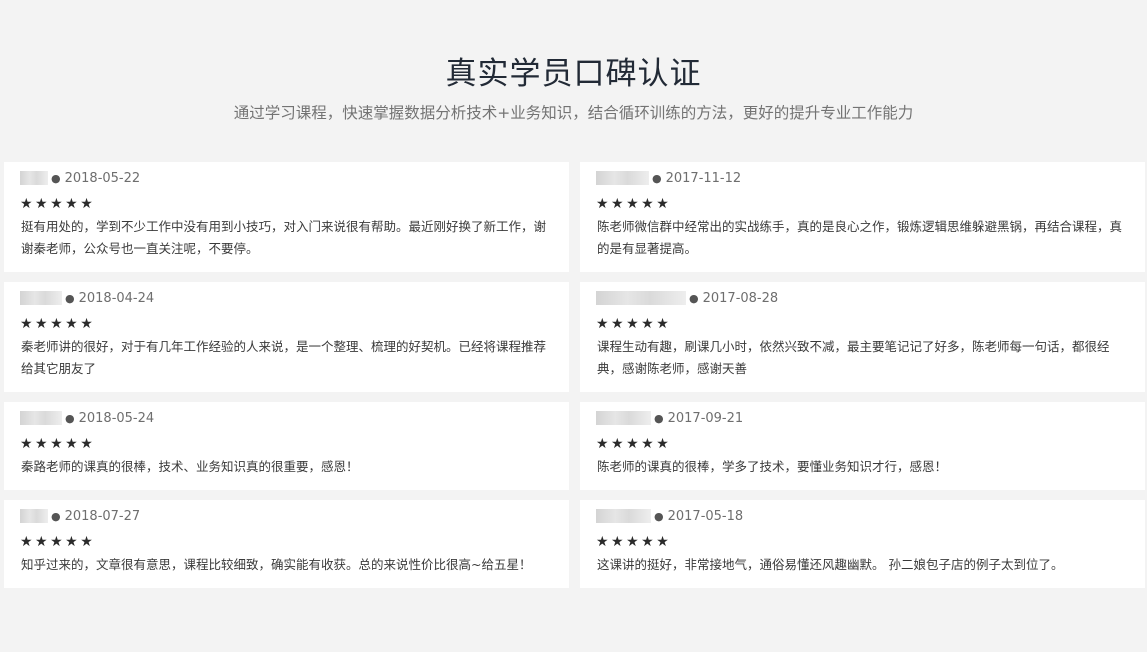 The width and height of the screenshot is (1147, 652). I want to click on review-meta: ● 2017-08-28, so click(687, 298).